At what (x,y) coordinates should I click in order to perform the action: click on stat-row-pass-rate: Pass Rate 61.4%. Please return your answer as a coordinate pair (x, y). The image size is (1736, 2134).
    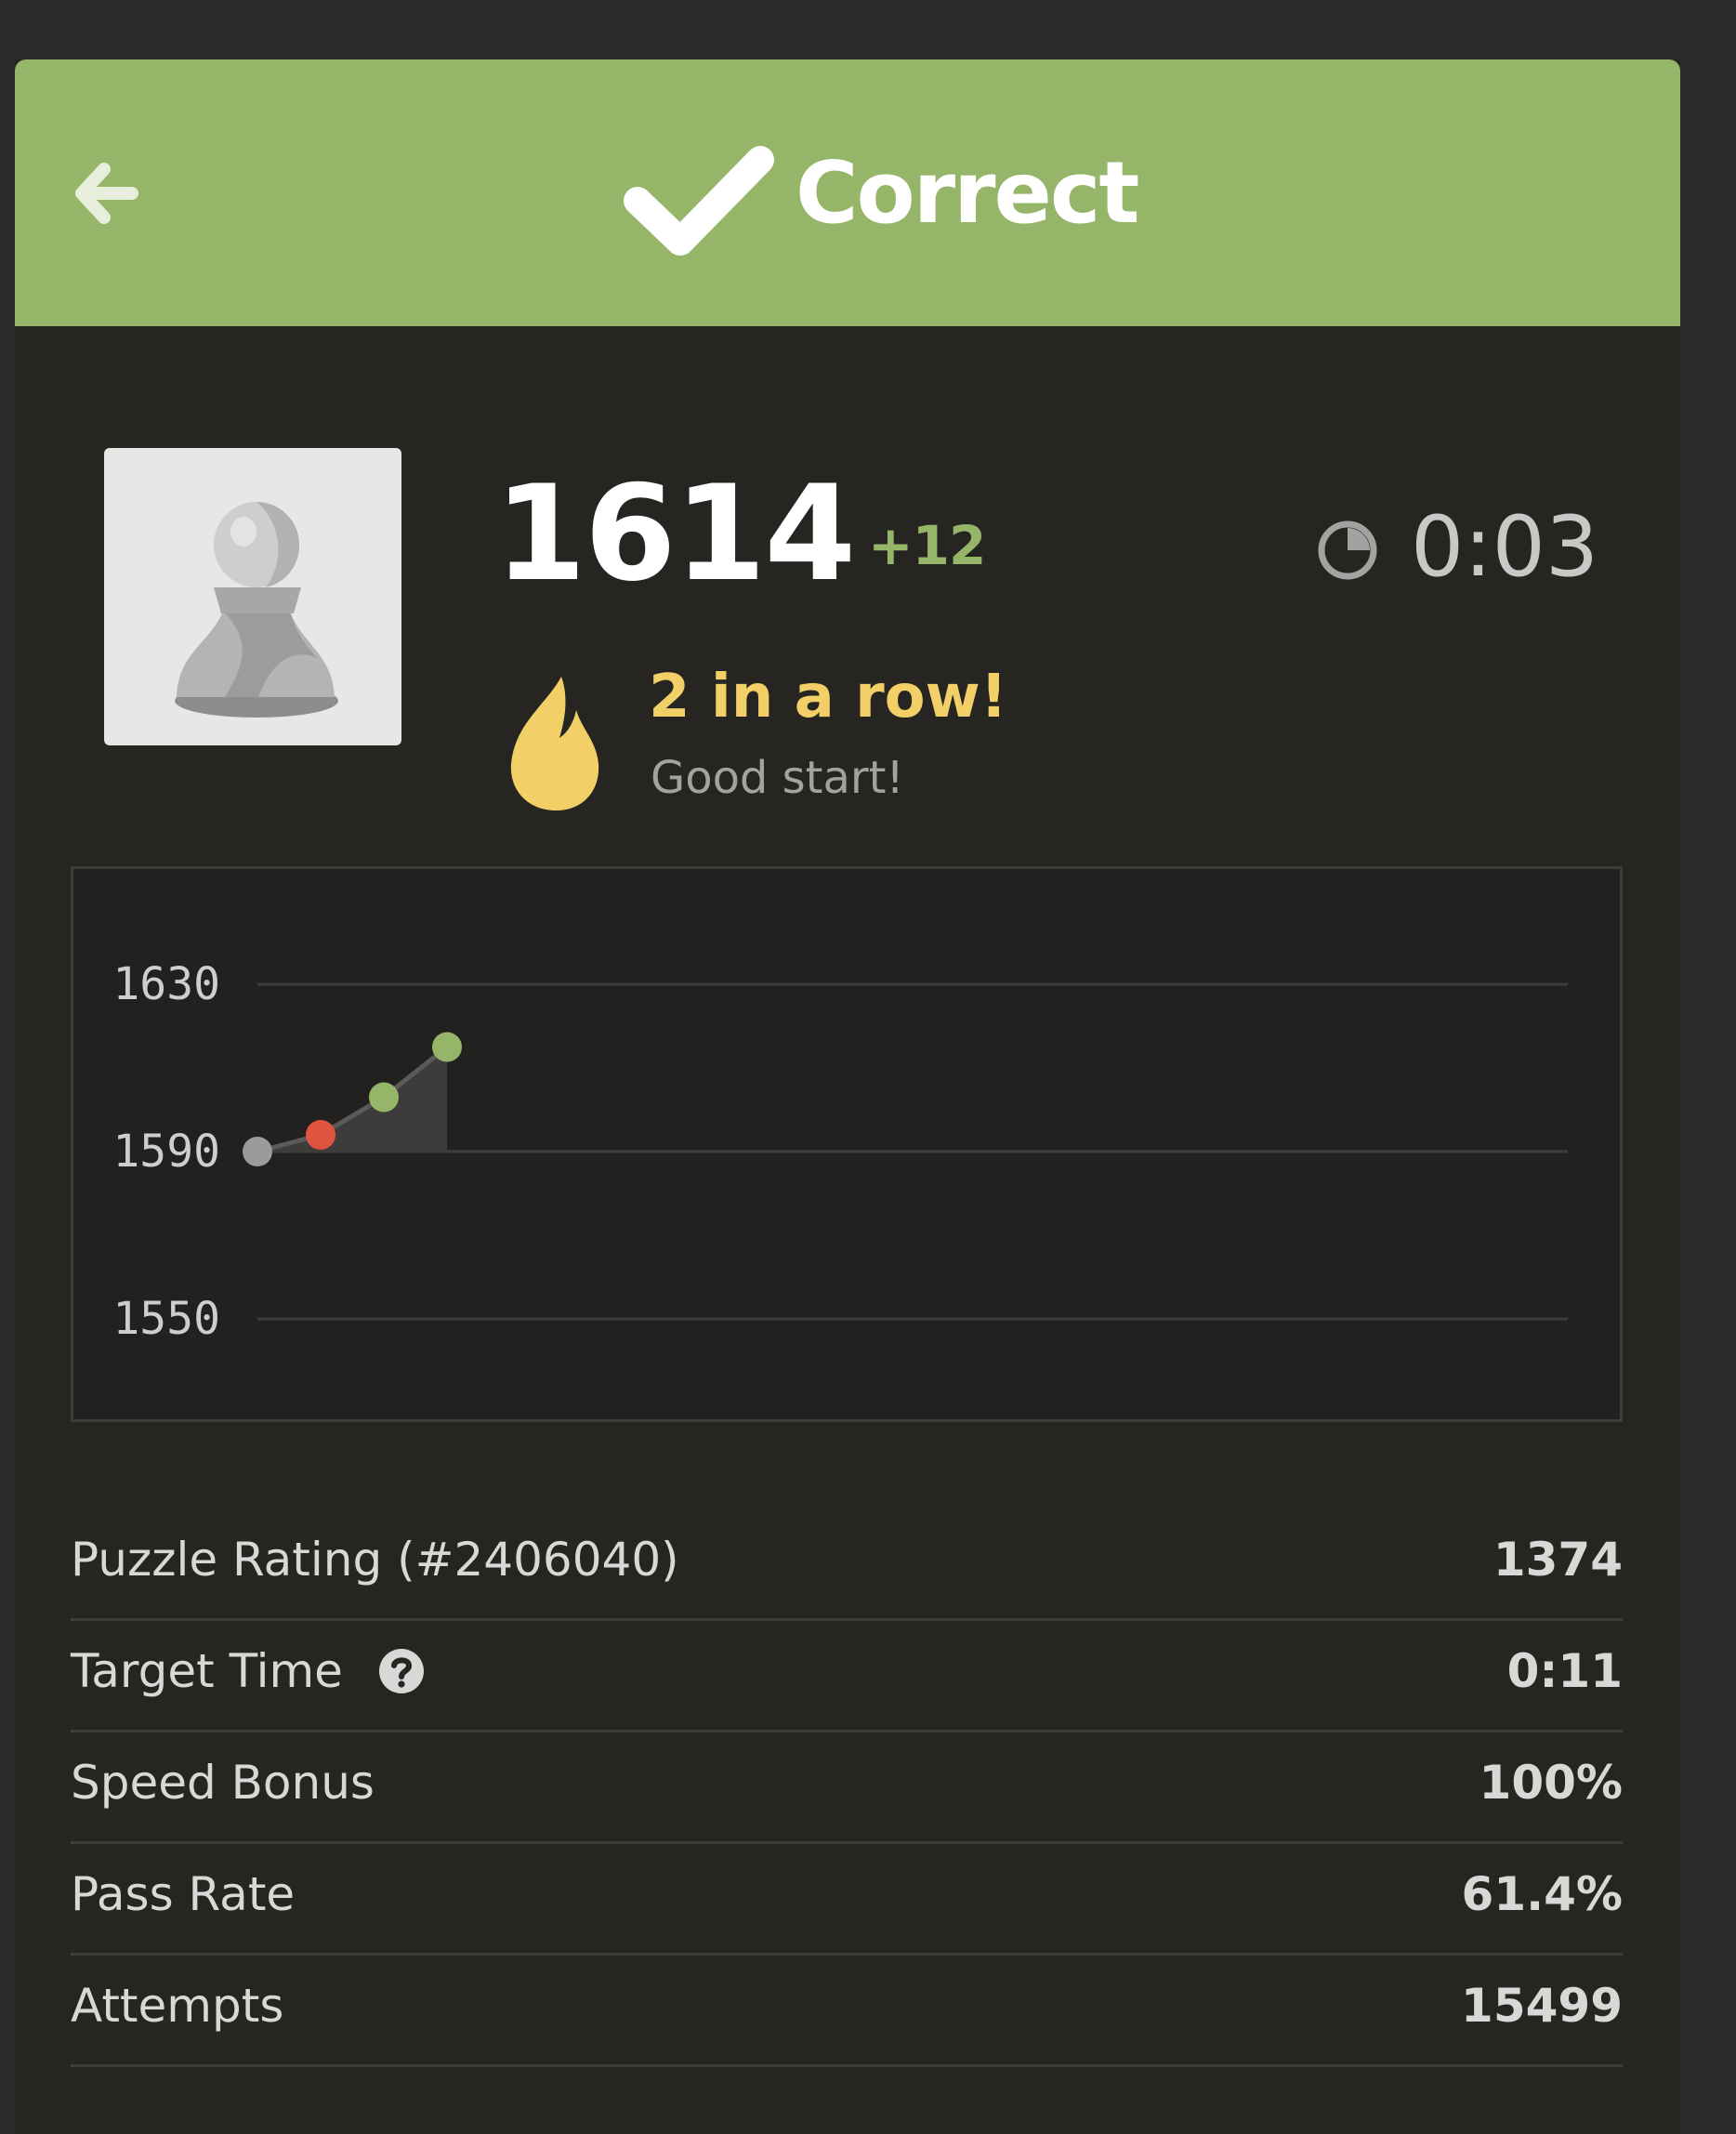
    Looking at the image, I should click on (847, 1900).